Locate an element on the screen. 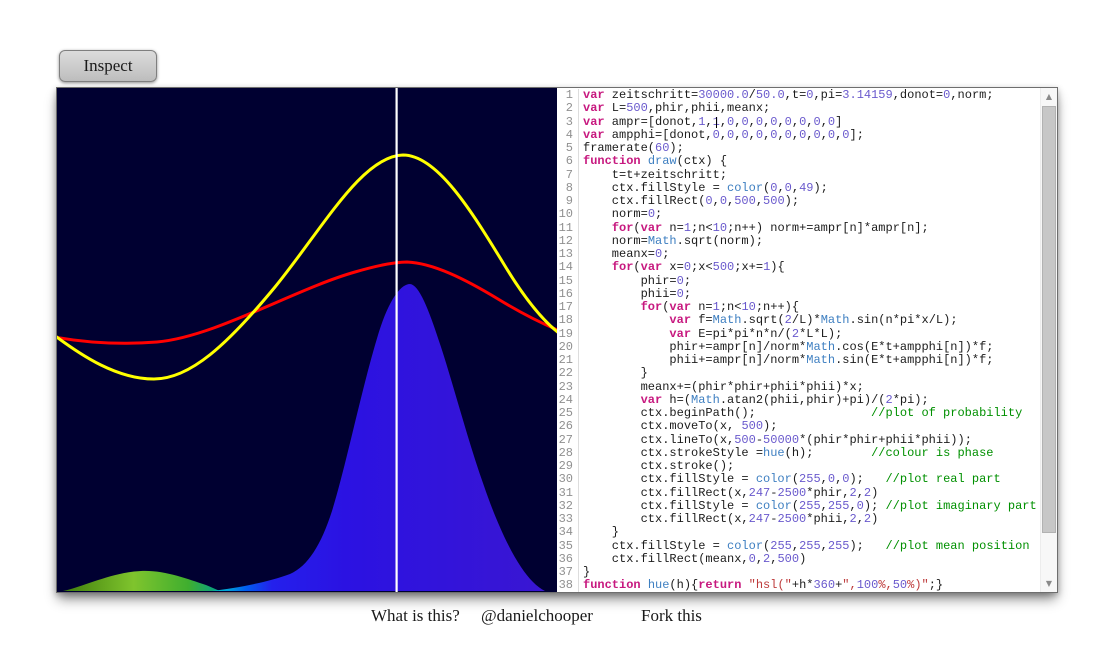 The image size is (1101, 653). code-line: 7 t=t+zeitschritt; is located at coordinates (807, 175).